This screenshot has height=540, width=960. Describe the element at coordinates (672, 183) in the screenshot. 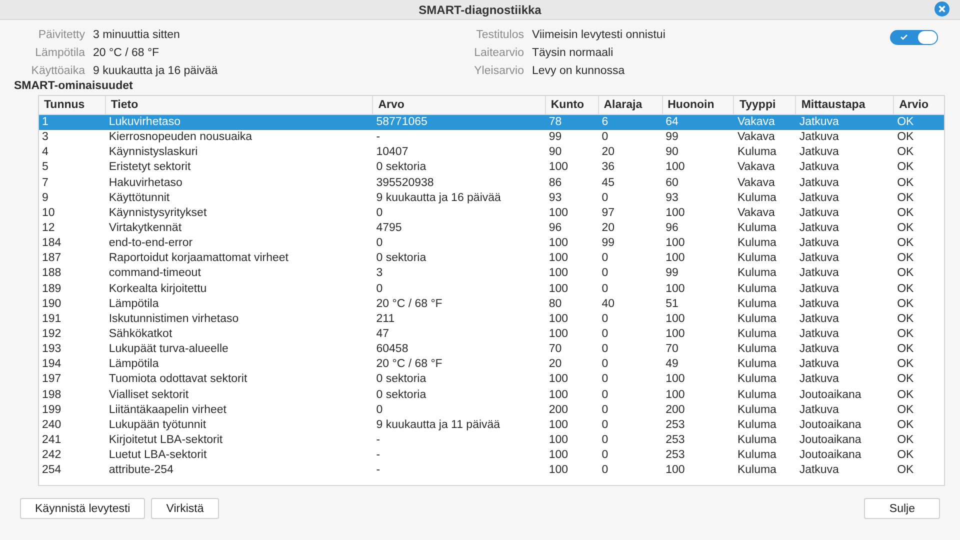

I see `table-cell-text: 60` at that location.